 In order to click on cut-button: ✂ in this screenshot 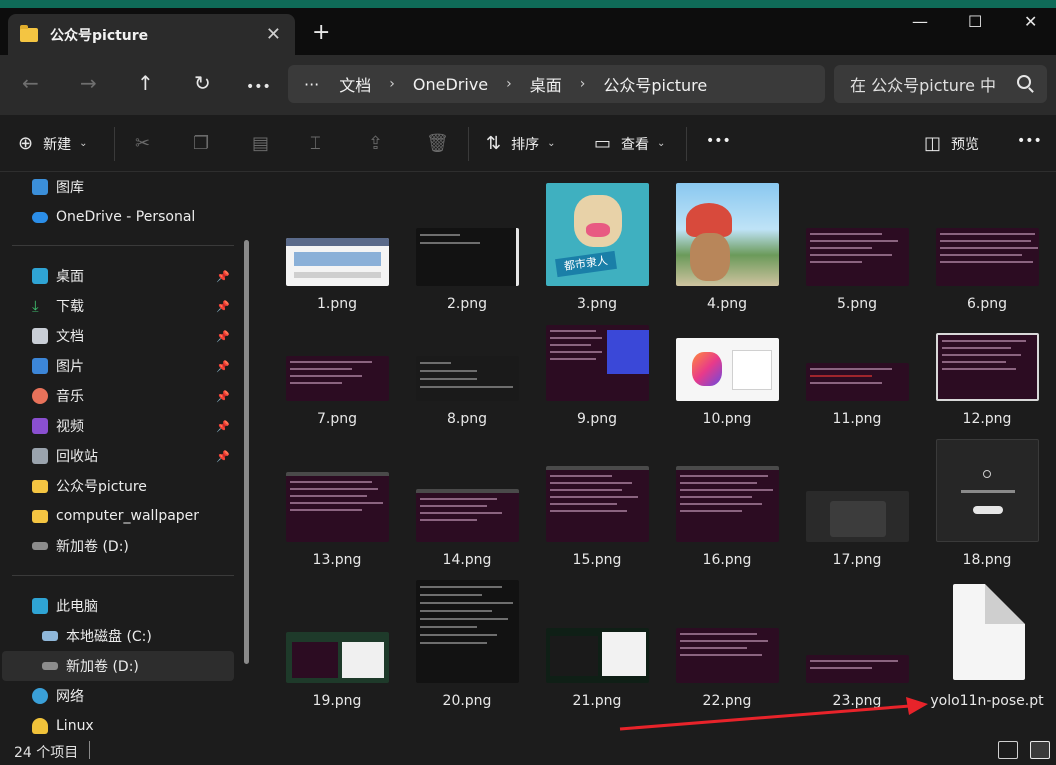, I will do `click(147, 143)`.